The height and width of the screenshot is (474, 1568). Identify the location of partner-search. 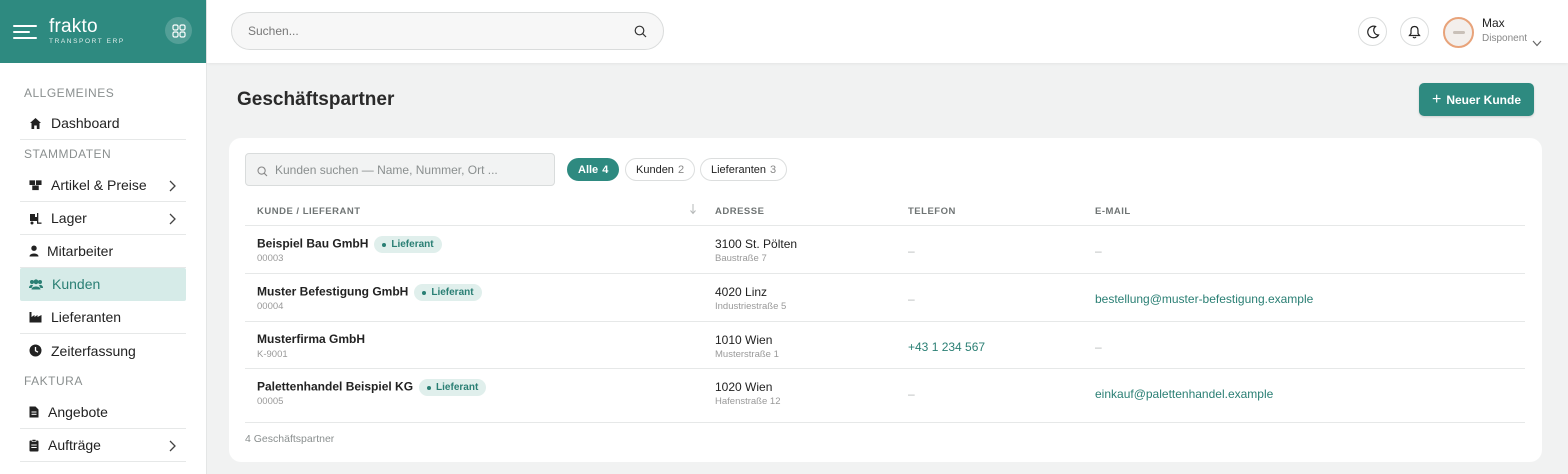
(400, 169).